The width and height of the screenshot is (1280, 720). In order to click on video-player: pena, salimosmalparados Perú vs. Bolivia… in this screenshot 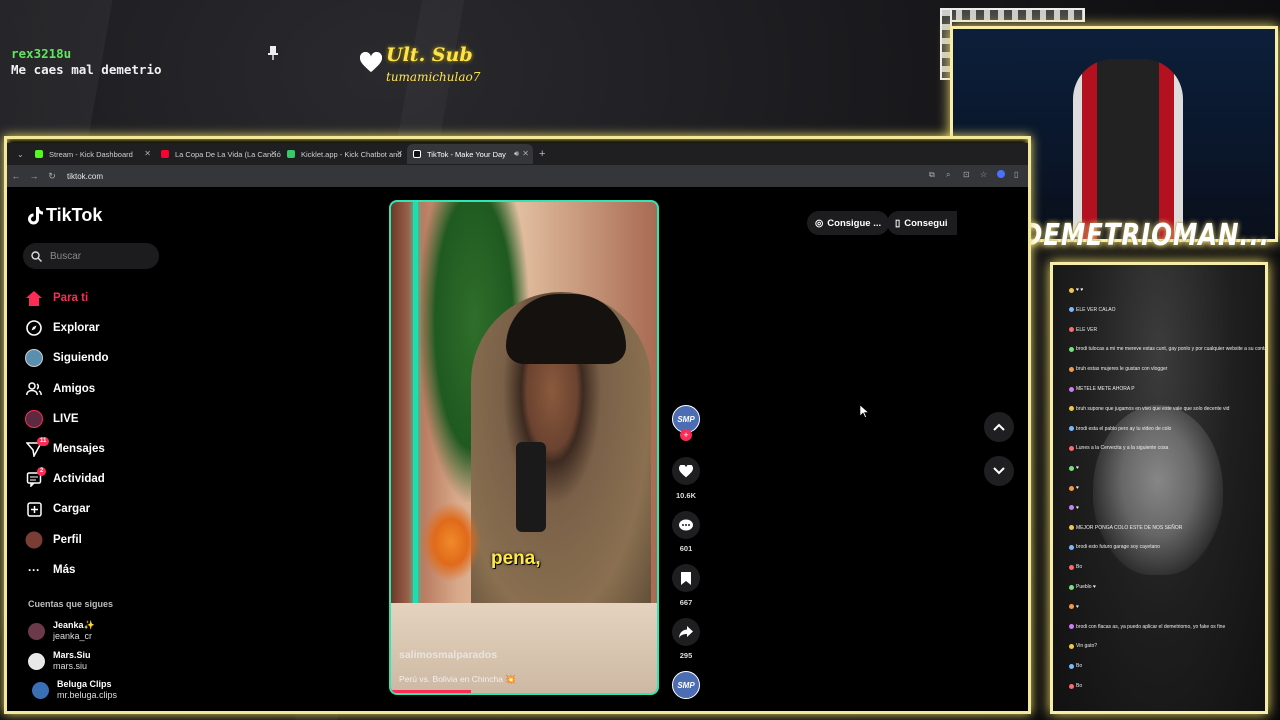, I will do `click(524, 447)`.